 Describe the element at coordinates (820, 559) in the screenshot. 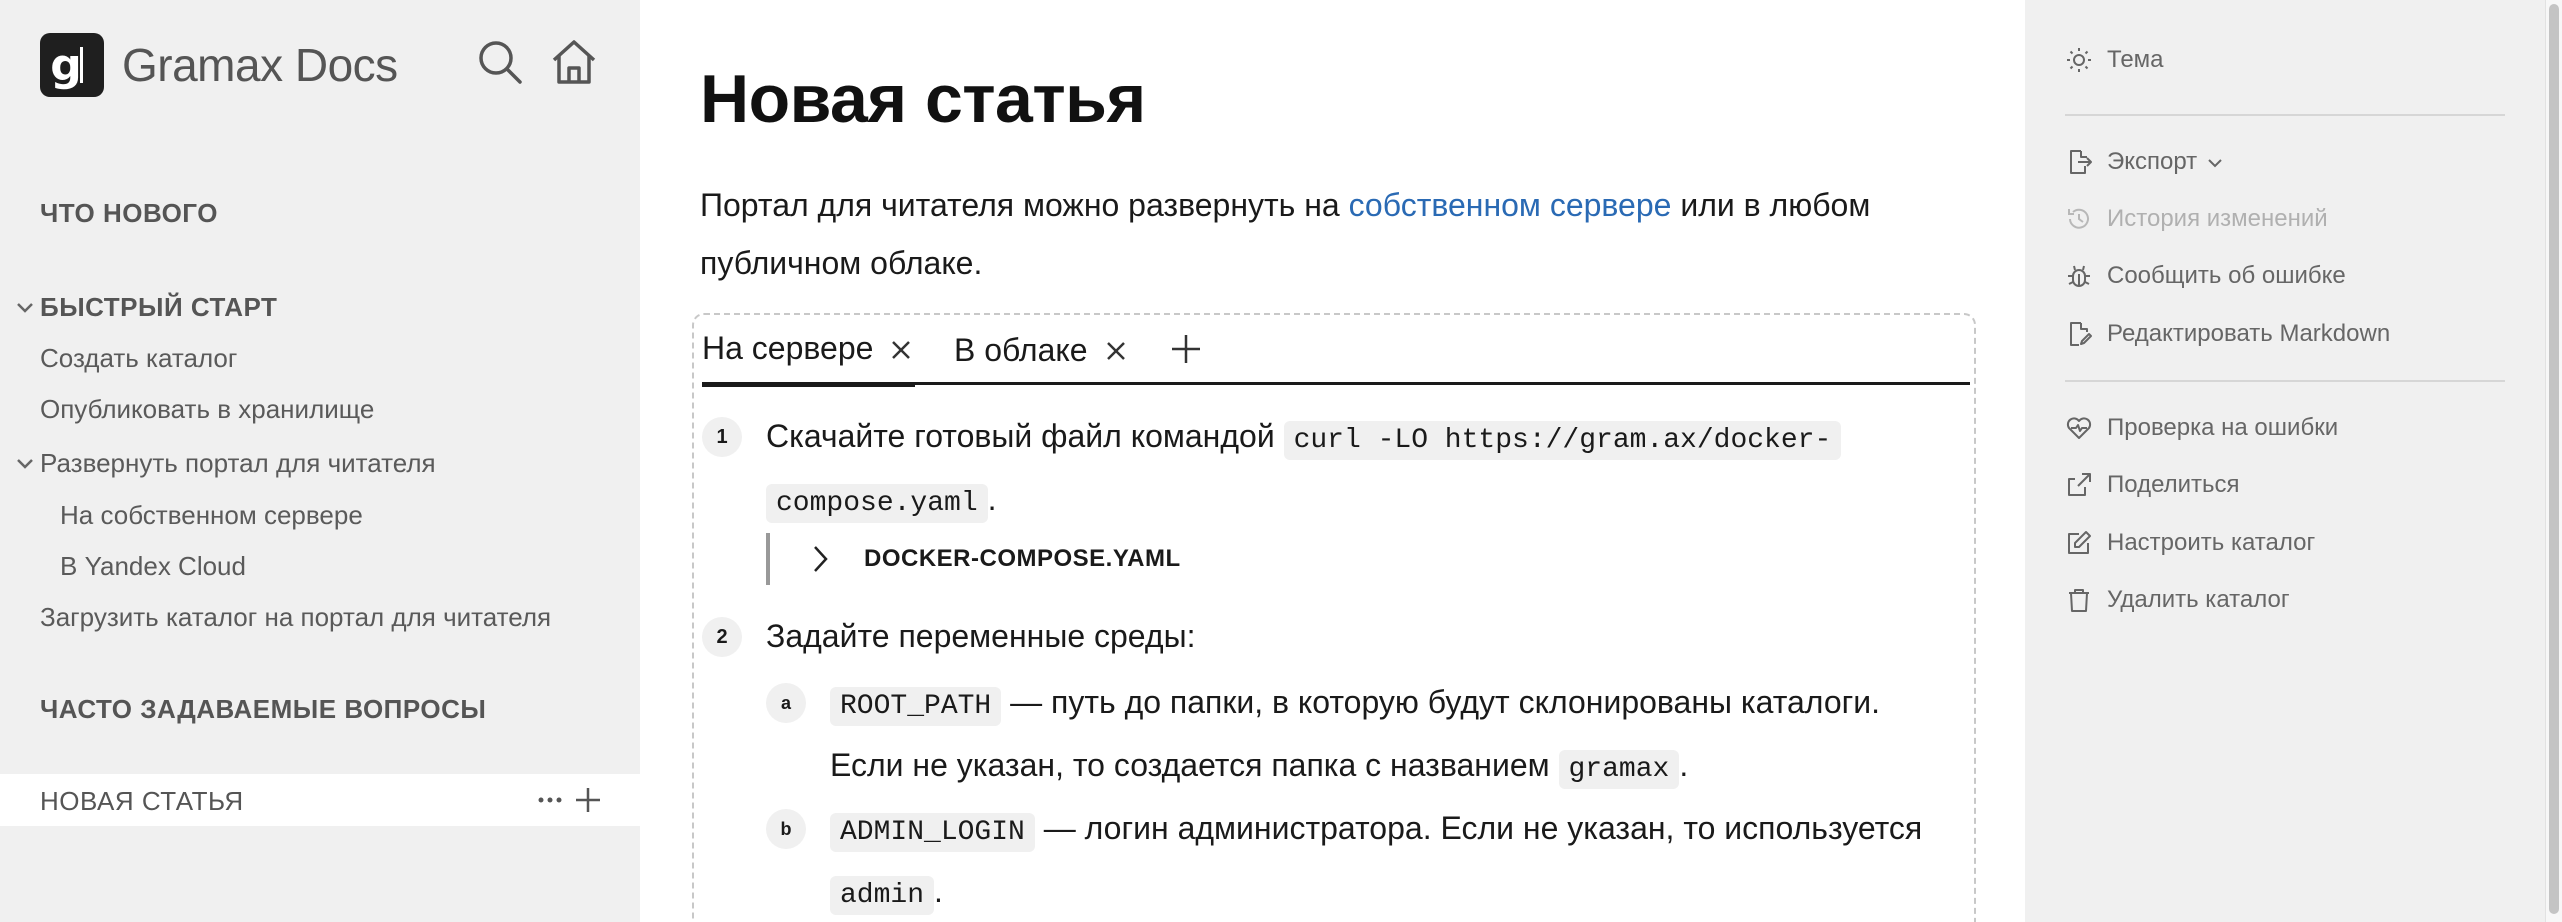

I see `chevron-right-icon` at that location.